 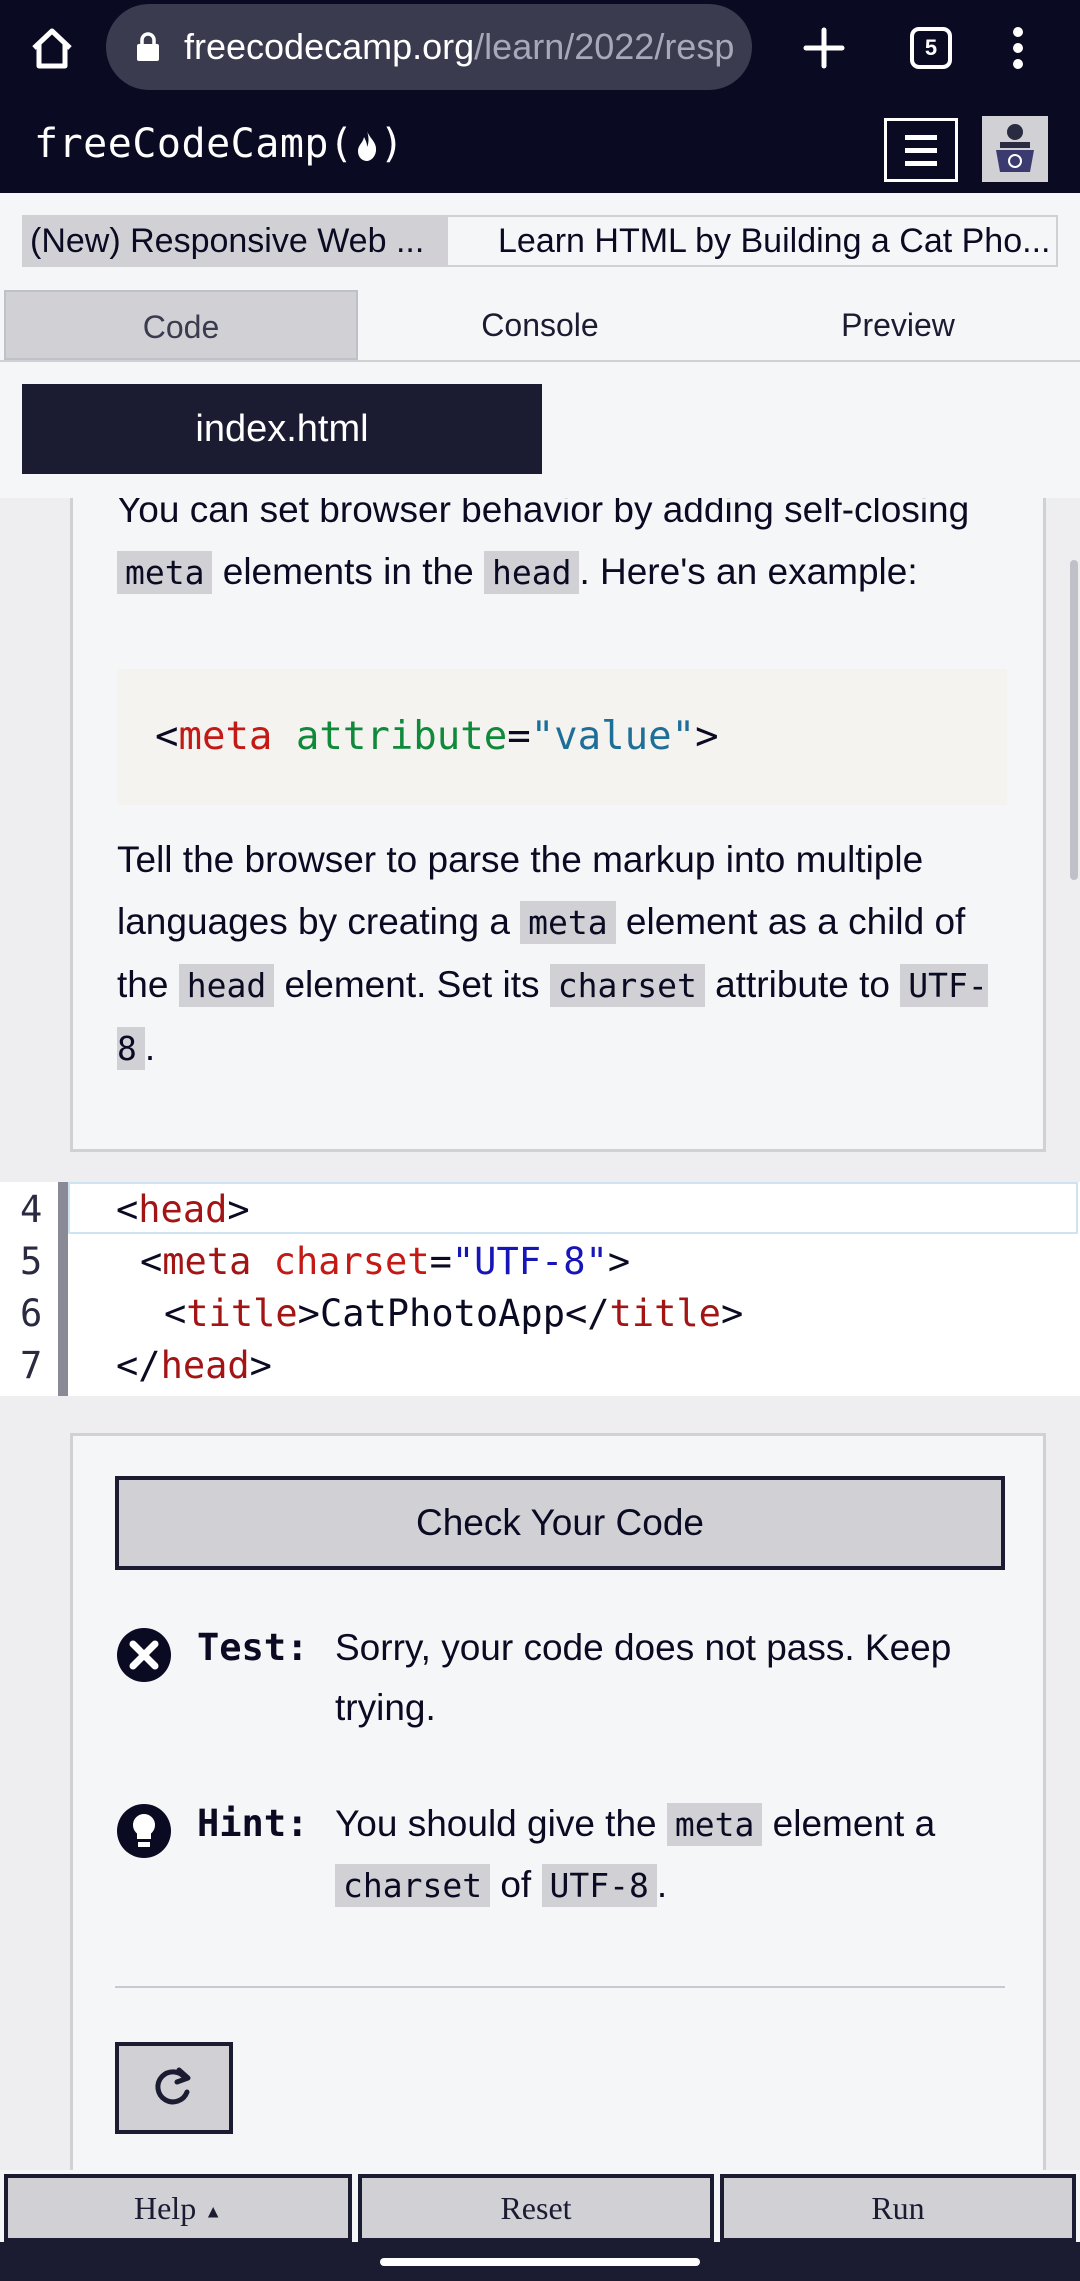 What do you see at coordinates (30, 1289) in the screenshot?
I see `line-gutter: 4 5 6 7` at bounding box center [30, 1289].